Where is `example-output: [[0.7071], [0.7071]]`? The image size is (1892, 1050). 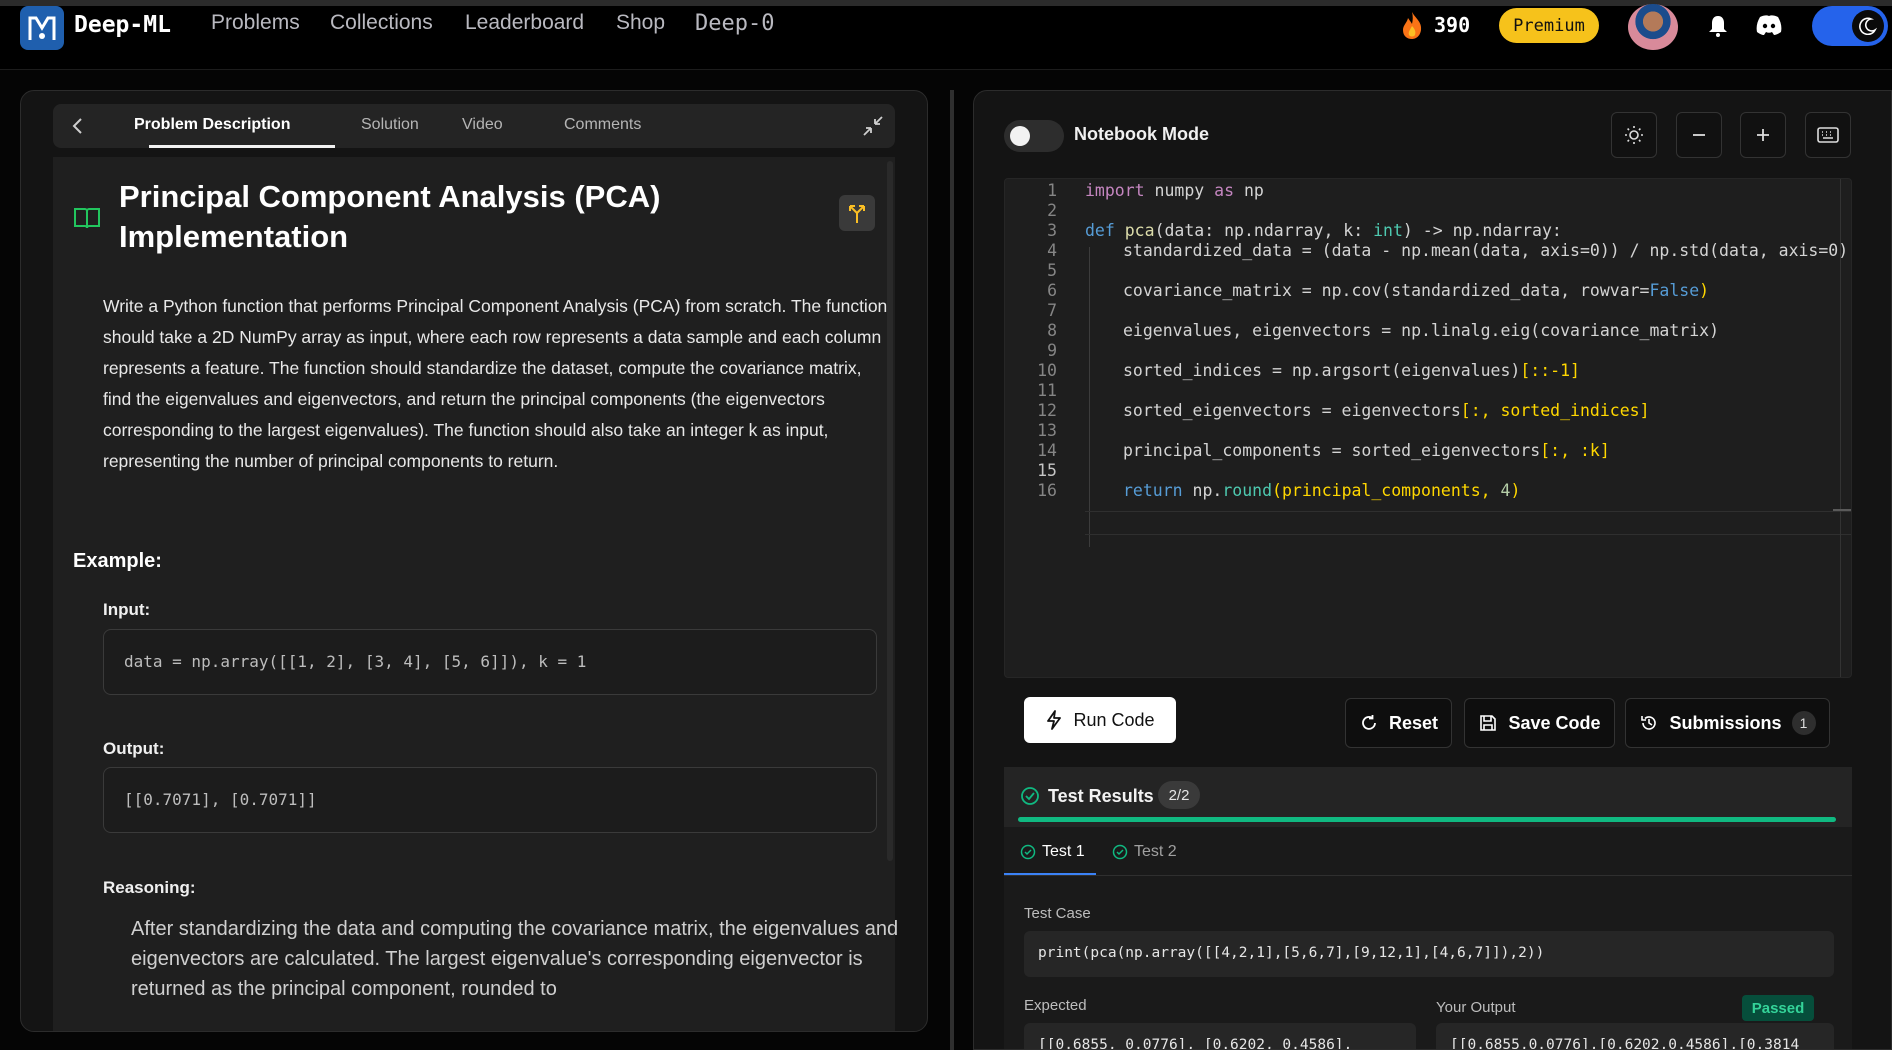
example-output: [[0.7071], [0.7071]] is located at coordinates (490, 800).